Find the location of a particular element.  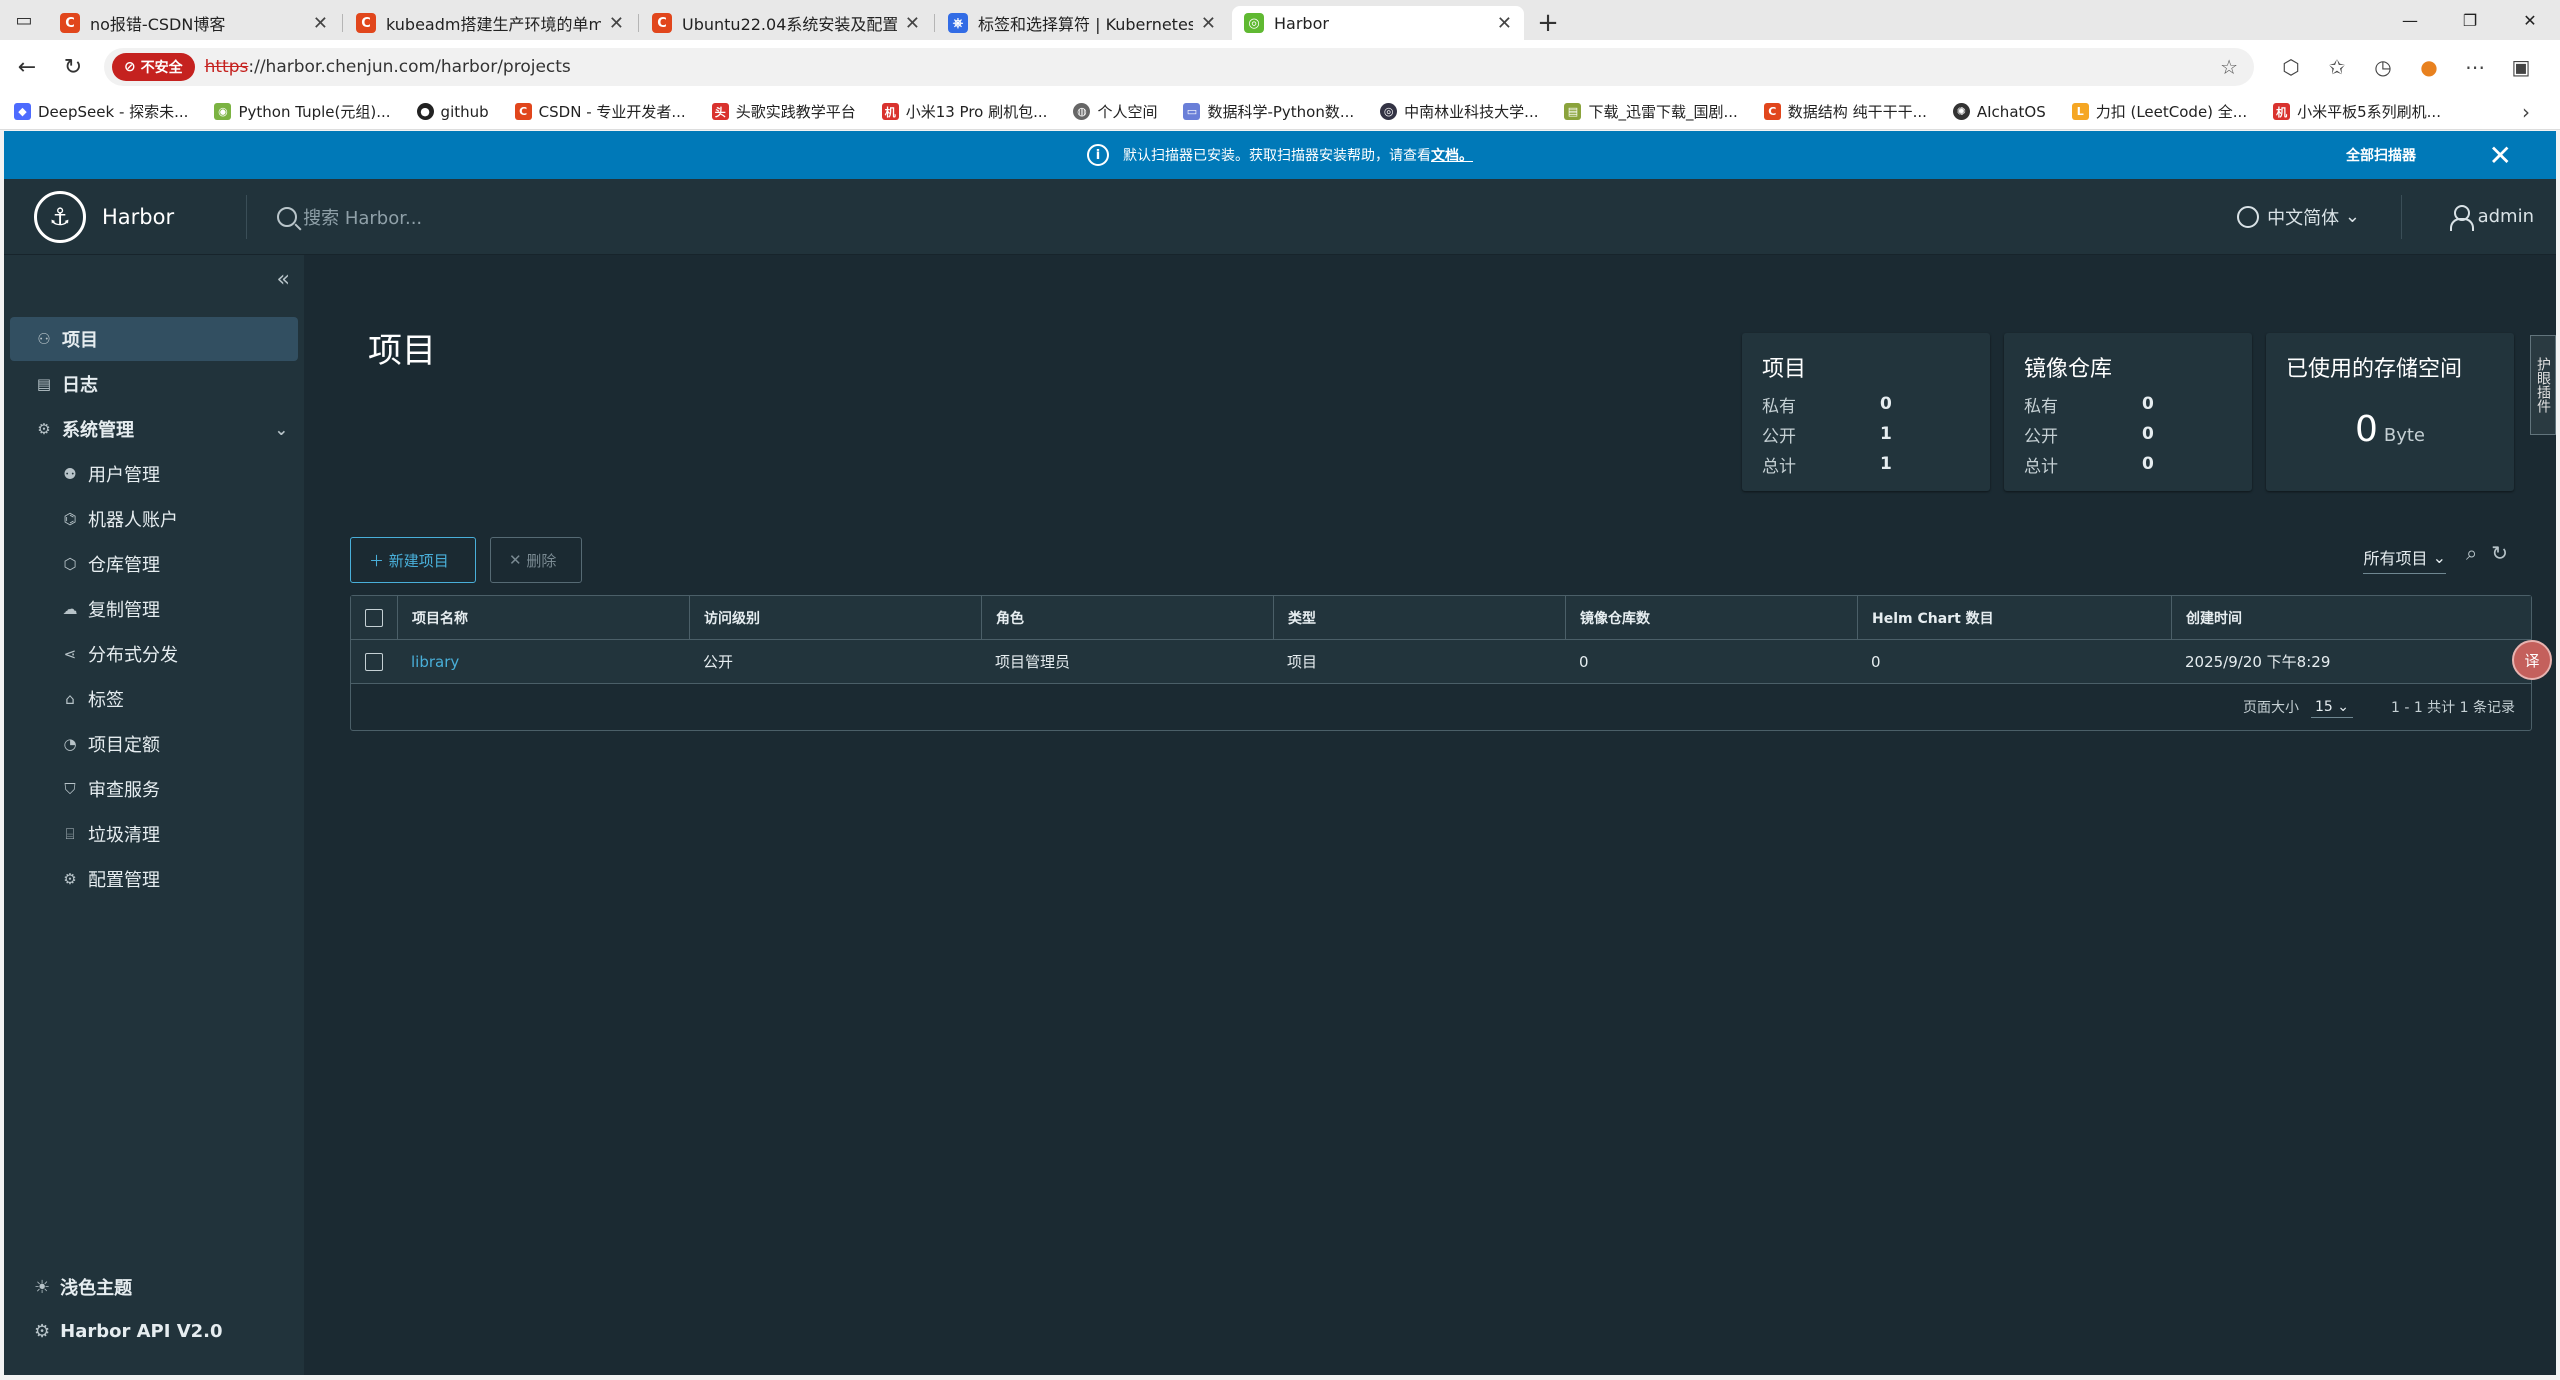

csdn-icon: C is located at coordinates (1772, 111).